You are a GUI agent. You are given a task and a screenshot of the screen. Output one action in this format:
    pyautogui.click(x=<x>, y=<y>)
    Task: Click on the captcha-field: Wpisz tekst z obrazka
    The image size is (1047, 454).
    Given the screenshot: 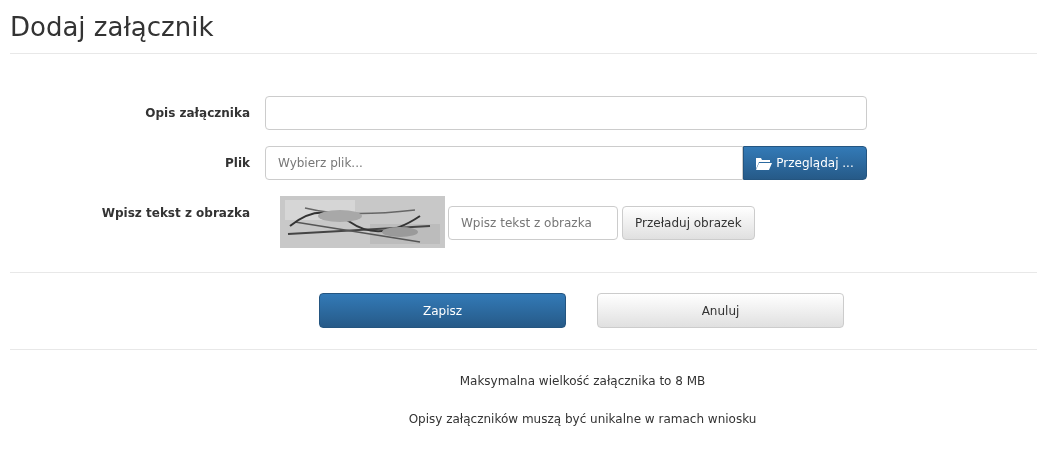 What is the action you would take?
    pyautogui.click(x=533, y=223)
    